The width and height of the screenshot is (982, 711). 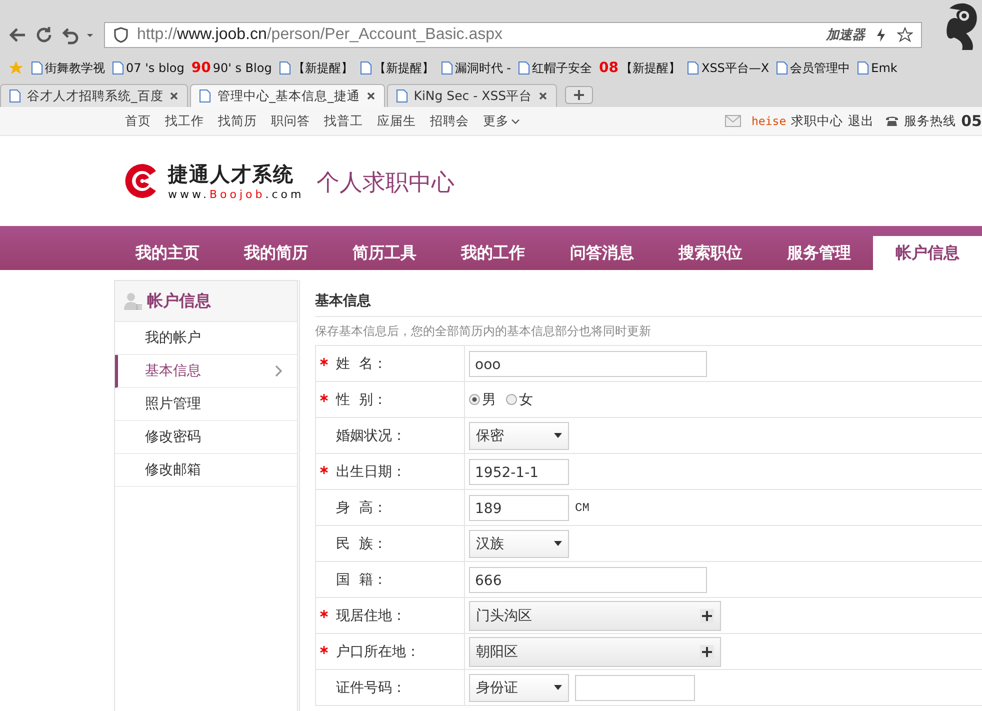 I want to click on bookmark: 街舞教学视, so click(x=68, y=68).